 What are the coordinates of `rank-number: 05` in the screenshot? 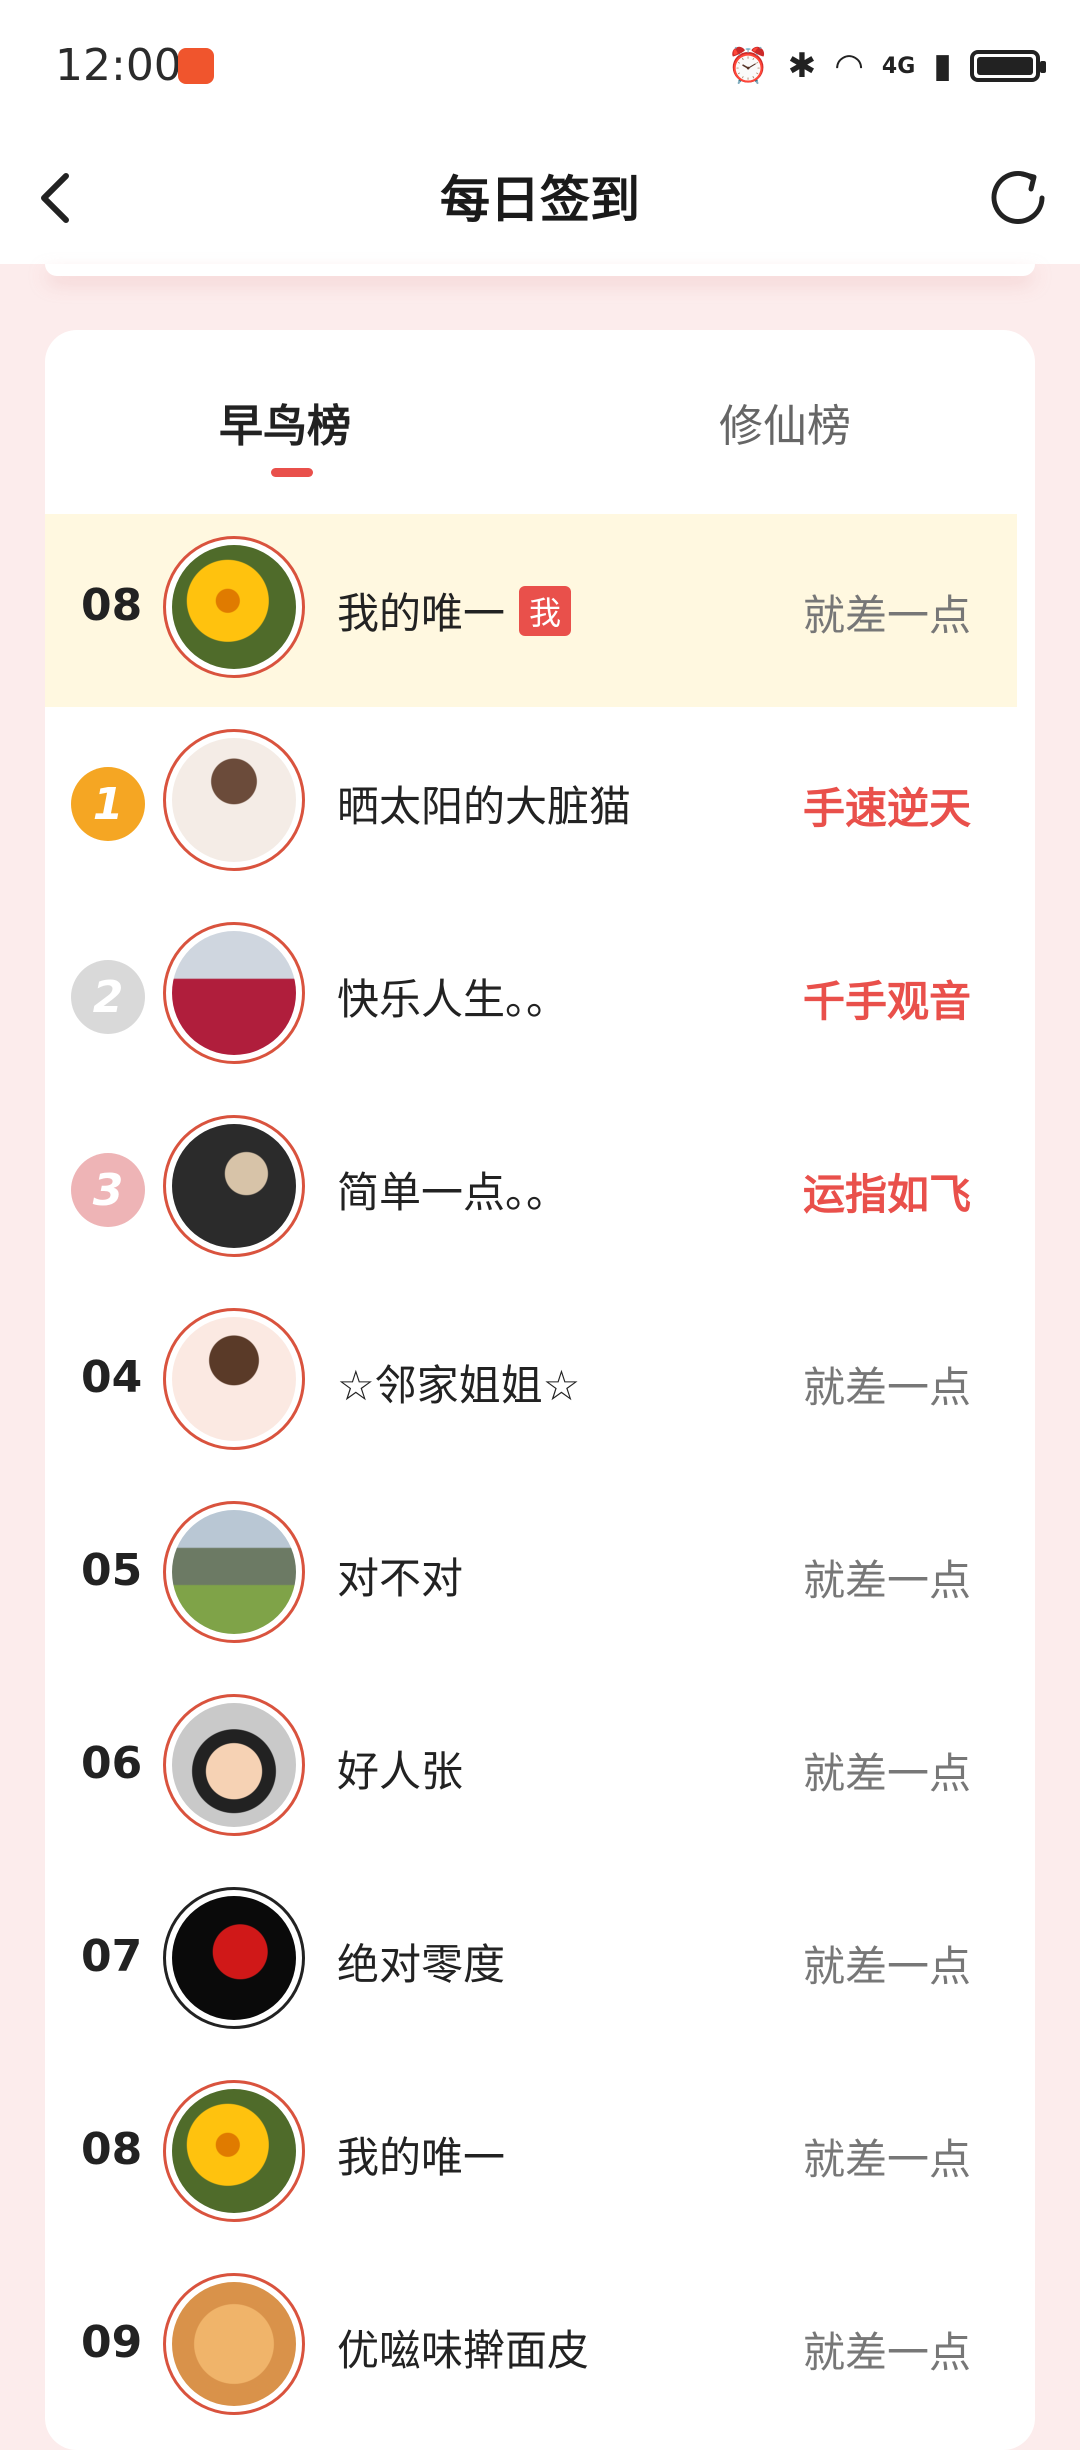 It's located at (112, 1570).